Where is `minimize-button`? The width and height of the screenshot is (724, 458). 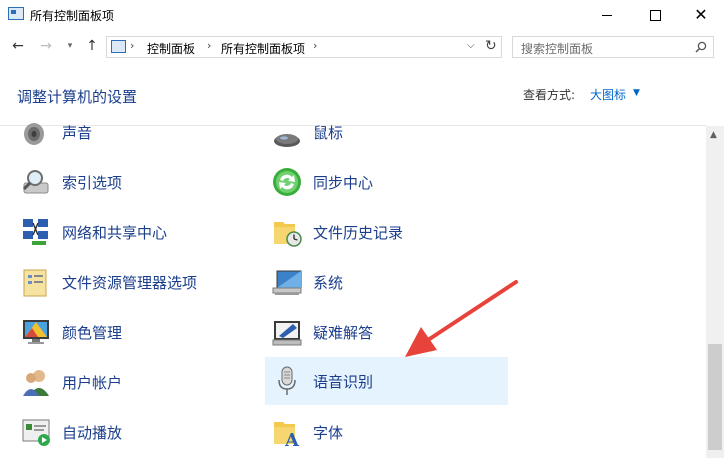
minimize-button is located at coordinates (607, 15).